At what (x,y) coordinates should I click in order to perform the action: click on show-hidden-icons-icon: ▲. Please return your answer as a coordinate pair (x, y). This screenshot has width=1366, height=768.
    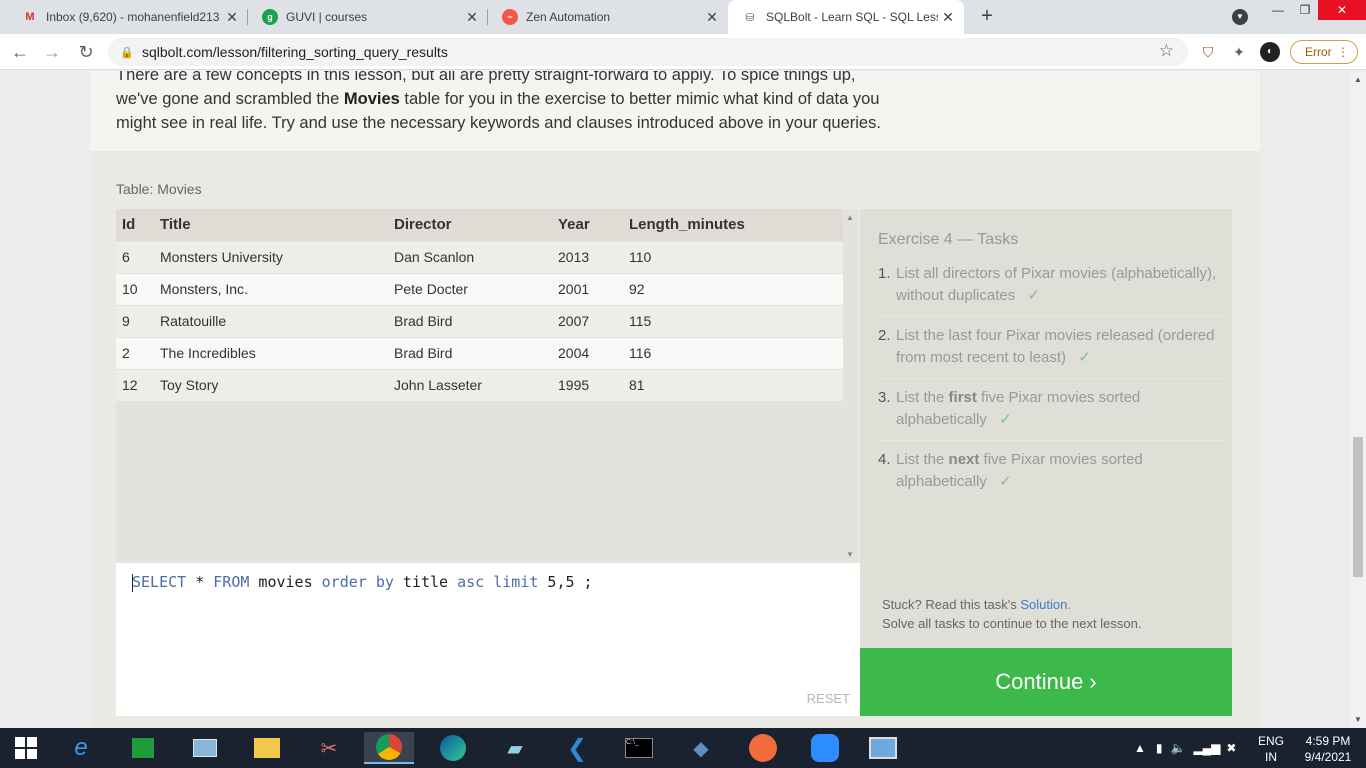
    Looking at the image, I should click on (1140, 748).